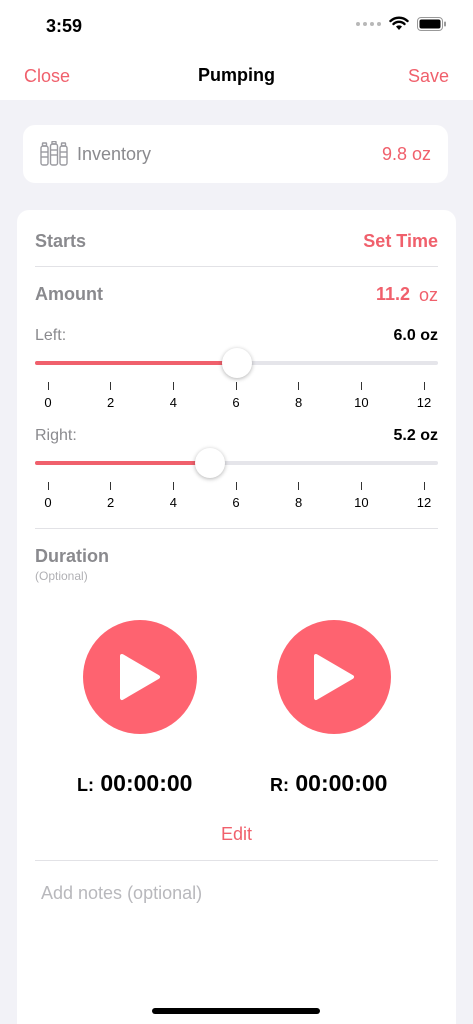 The image size is (473, 1024). I want to click on left-timer-prefix: L:, so click(85, 785).